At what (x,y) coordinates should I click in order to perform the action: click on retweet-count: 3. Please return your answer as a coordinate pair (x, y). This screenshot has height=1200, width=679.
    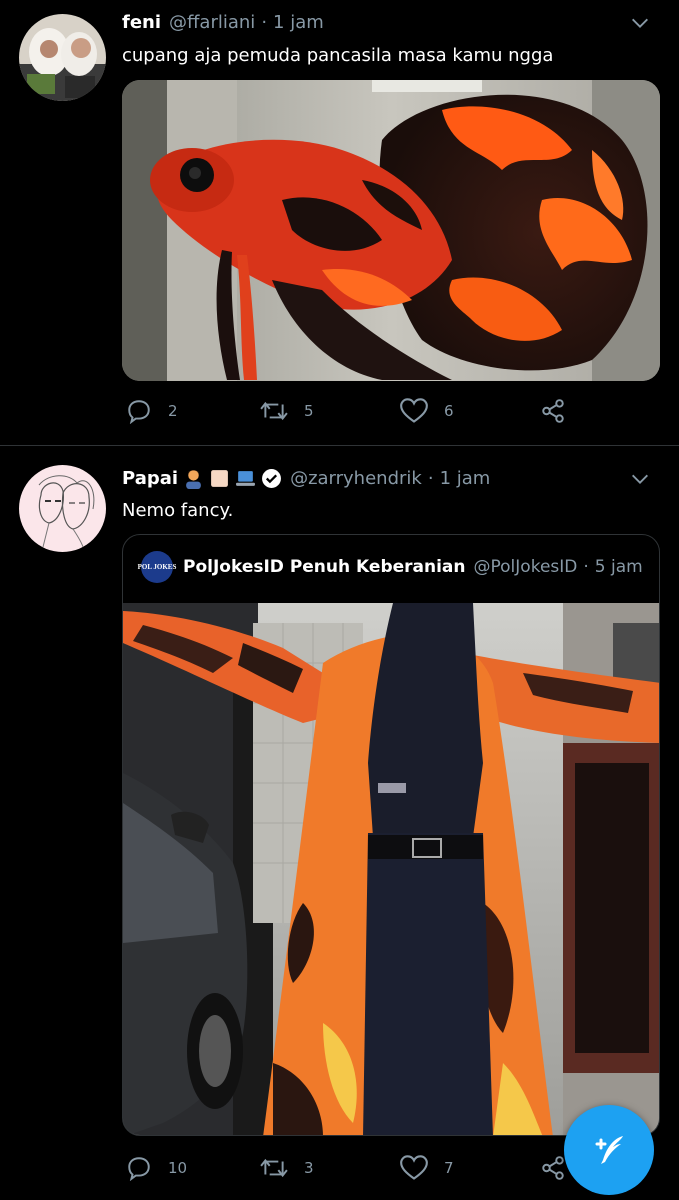
    Looking at the image, I should click on (309, 1168).